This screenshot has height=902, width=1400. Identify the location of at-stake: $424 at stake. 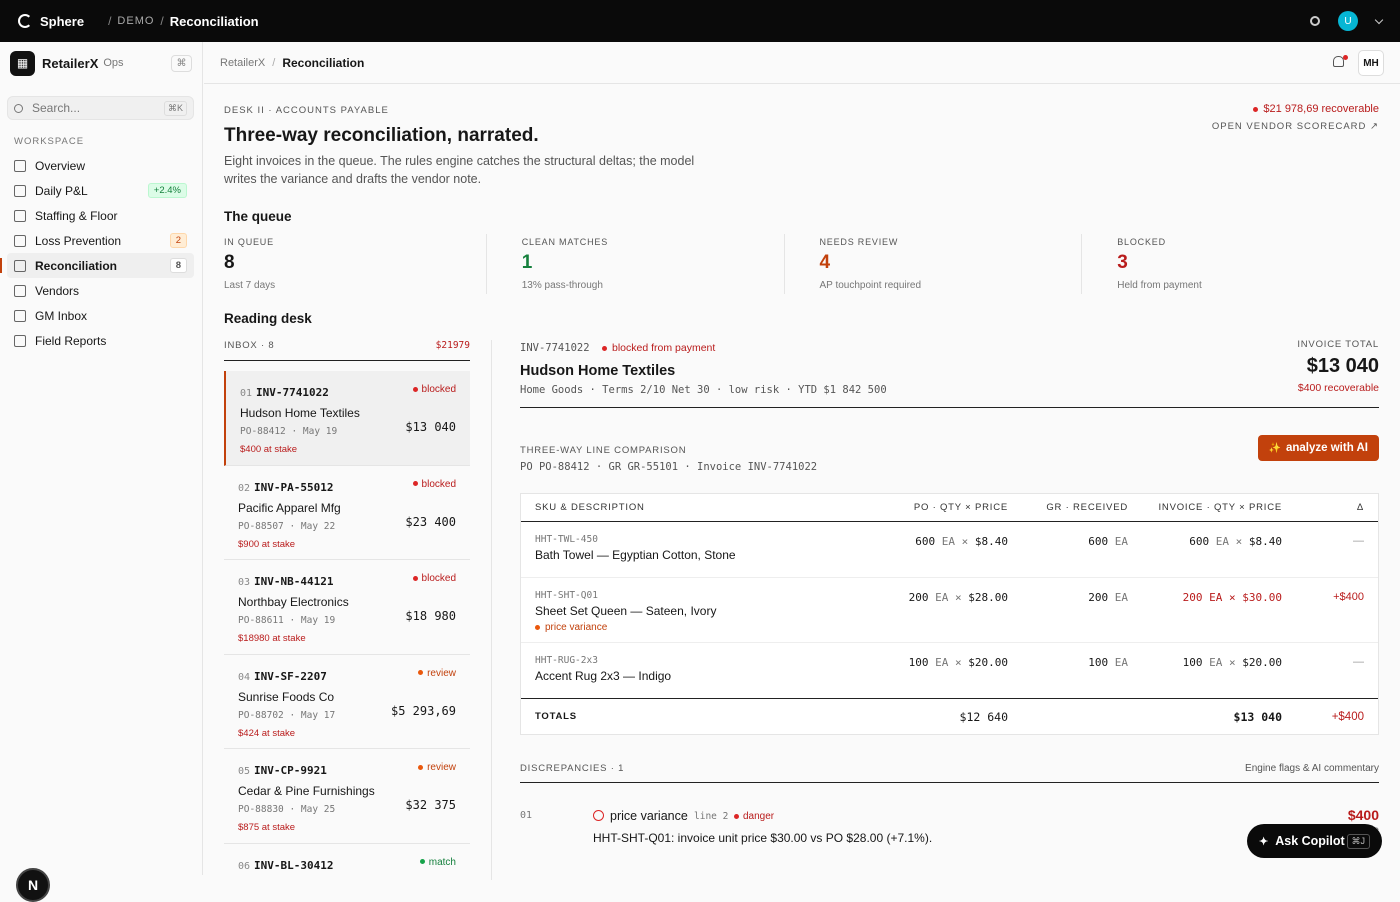
(267, 733).